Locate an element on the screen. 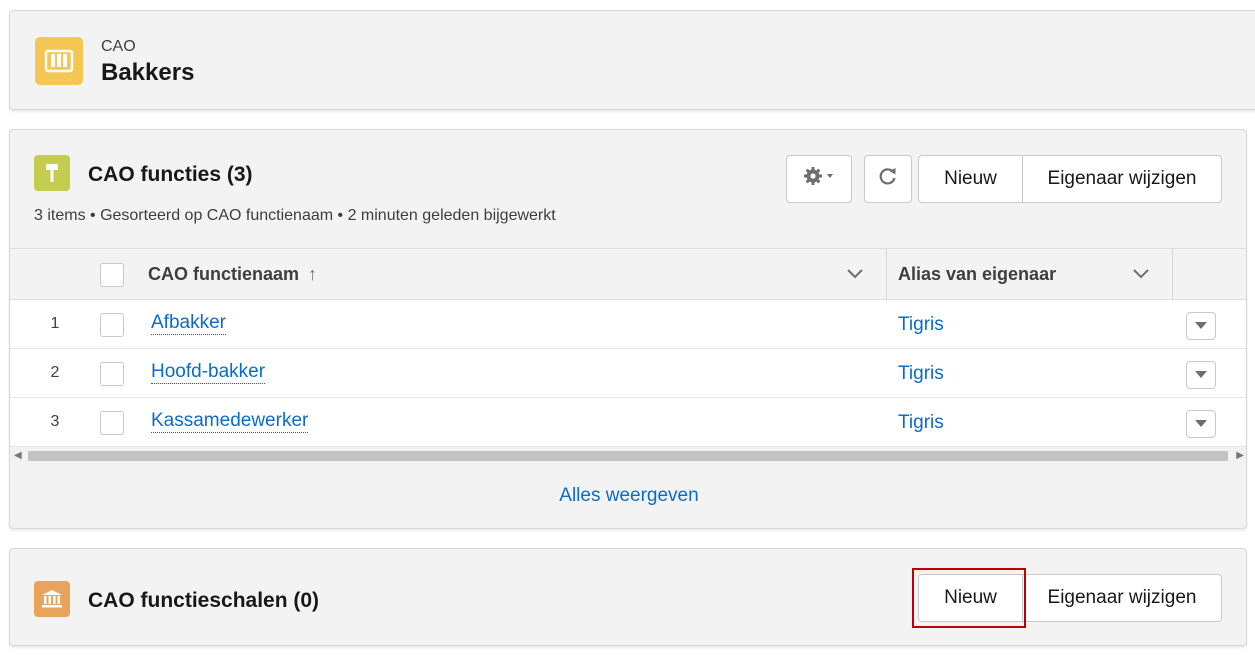 This screenshot has height=656, width=1255. sort-ascending-icon: ↑ is located at coordinates (313, 274).